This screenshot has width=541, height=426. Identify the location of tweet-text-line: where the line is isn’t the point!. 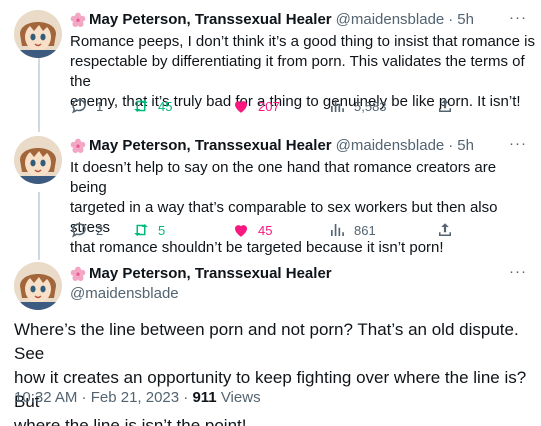
(130, 421).